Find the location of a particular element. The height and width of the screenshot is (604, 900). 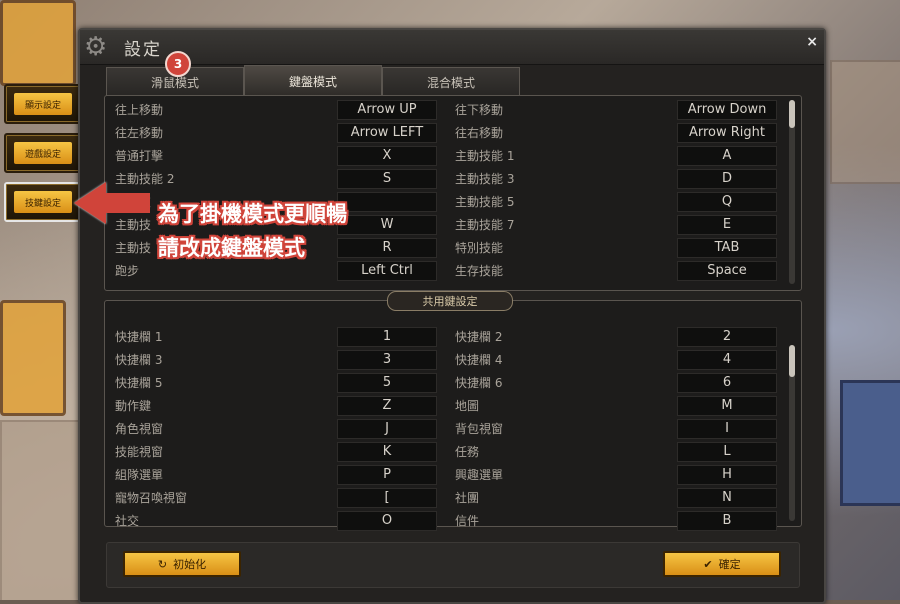

key-label: 生存技能 is located at coordinates (479, 271).